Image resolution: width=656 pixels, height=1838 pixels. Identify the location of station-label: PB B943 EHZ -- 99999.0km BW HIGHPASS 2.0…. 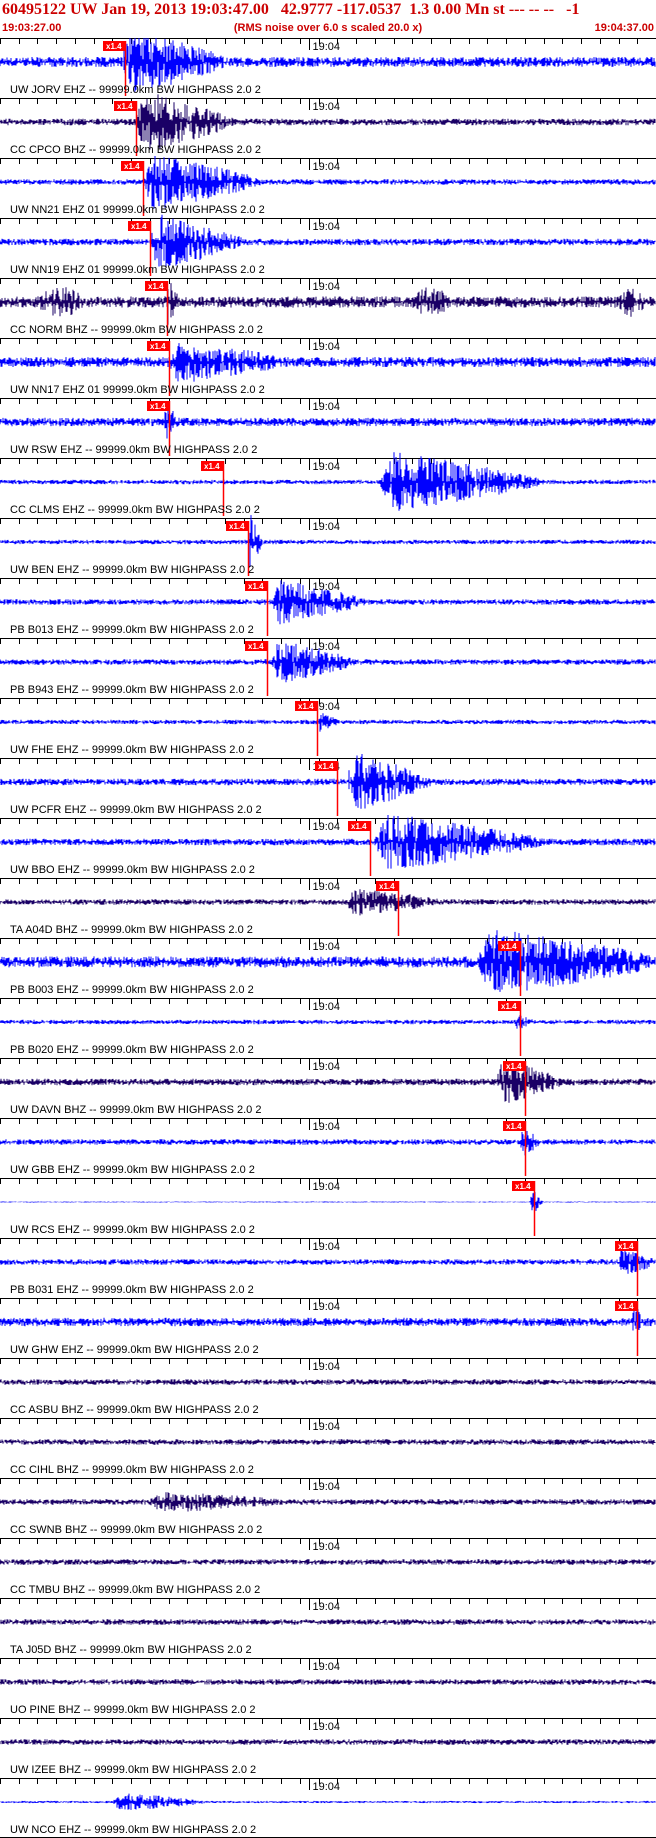
(132, 690).